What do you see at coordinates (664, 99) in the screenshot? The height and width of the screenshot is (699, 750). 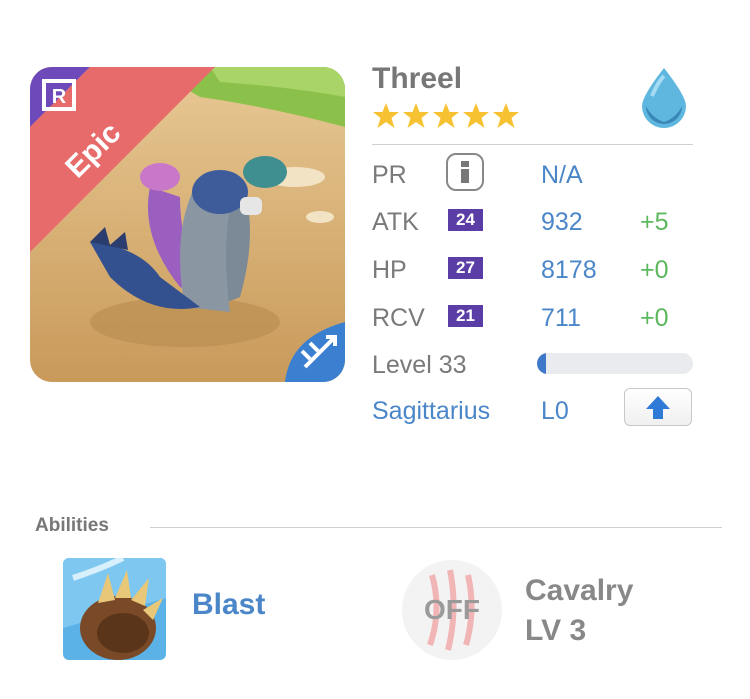 I see `water-drop-icon` at bounding box center [664, 99].